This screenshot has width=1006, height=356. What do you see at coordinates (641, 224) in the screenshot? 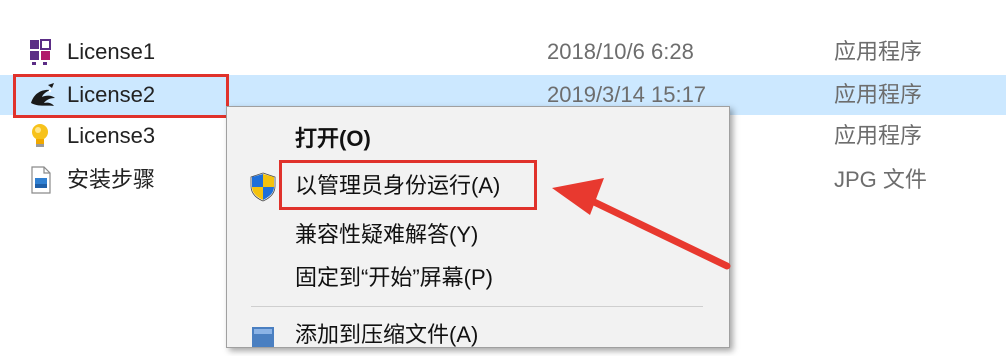
I see `pointer-arrow-icon` at bounding box center [641, 224].